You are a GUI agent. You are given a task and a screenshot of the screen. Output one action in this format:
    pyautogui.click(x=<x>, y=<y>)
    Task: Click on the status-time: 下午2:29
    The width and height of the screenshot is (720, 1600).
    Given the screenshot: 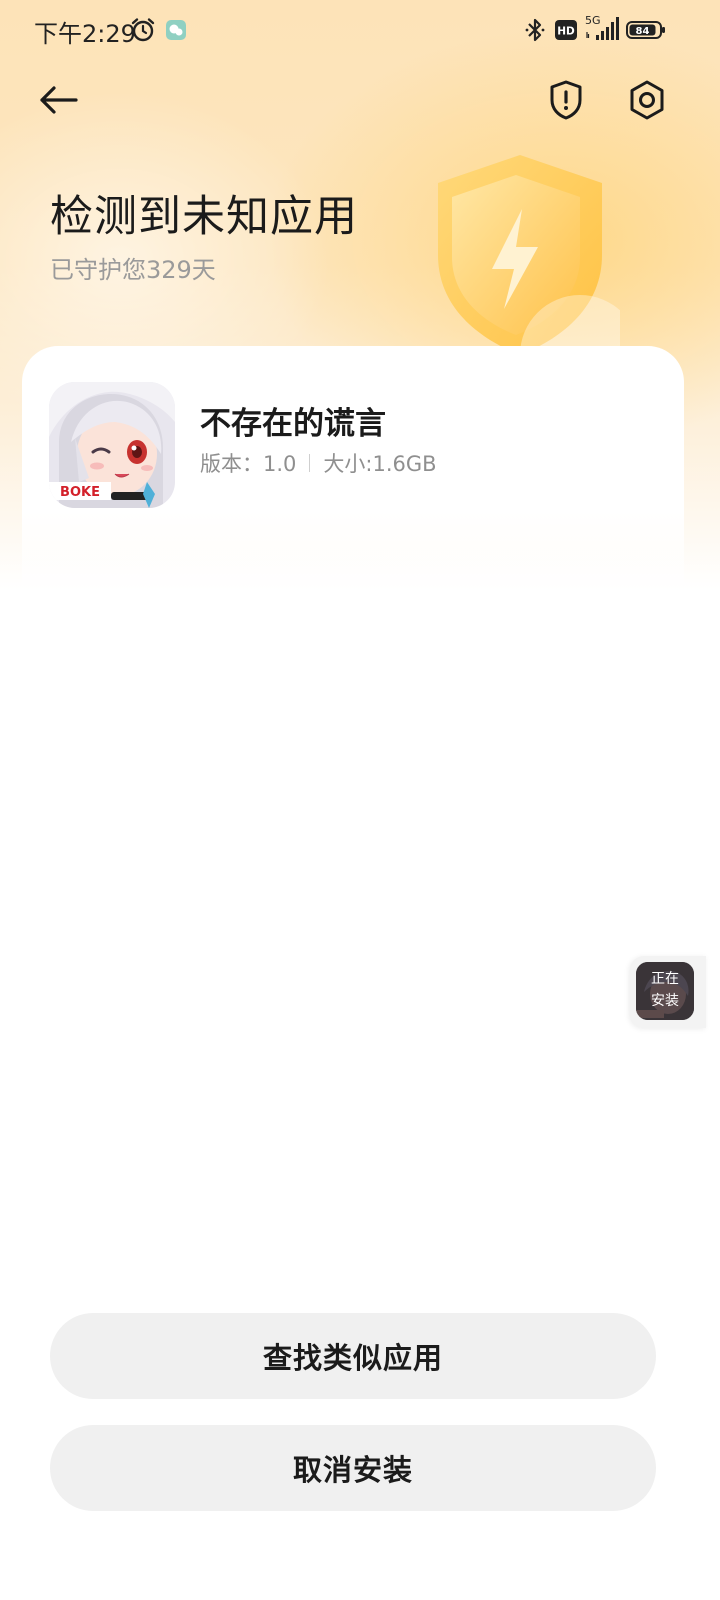 What is the action you would take?
    pyautogui.click(x=85, y=34)
    